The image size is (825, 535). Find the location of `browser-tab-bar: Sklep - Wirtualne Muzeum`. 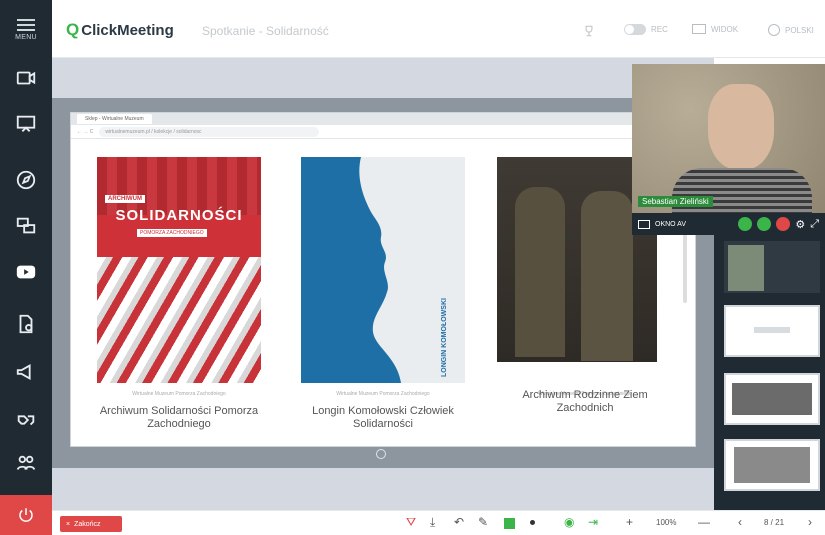

browser-tab-bar: Sklep - Wirtualne Muzeum is located at coordinates (383, 119).